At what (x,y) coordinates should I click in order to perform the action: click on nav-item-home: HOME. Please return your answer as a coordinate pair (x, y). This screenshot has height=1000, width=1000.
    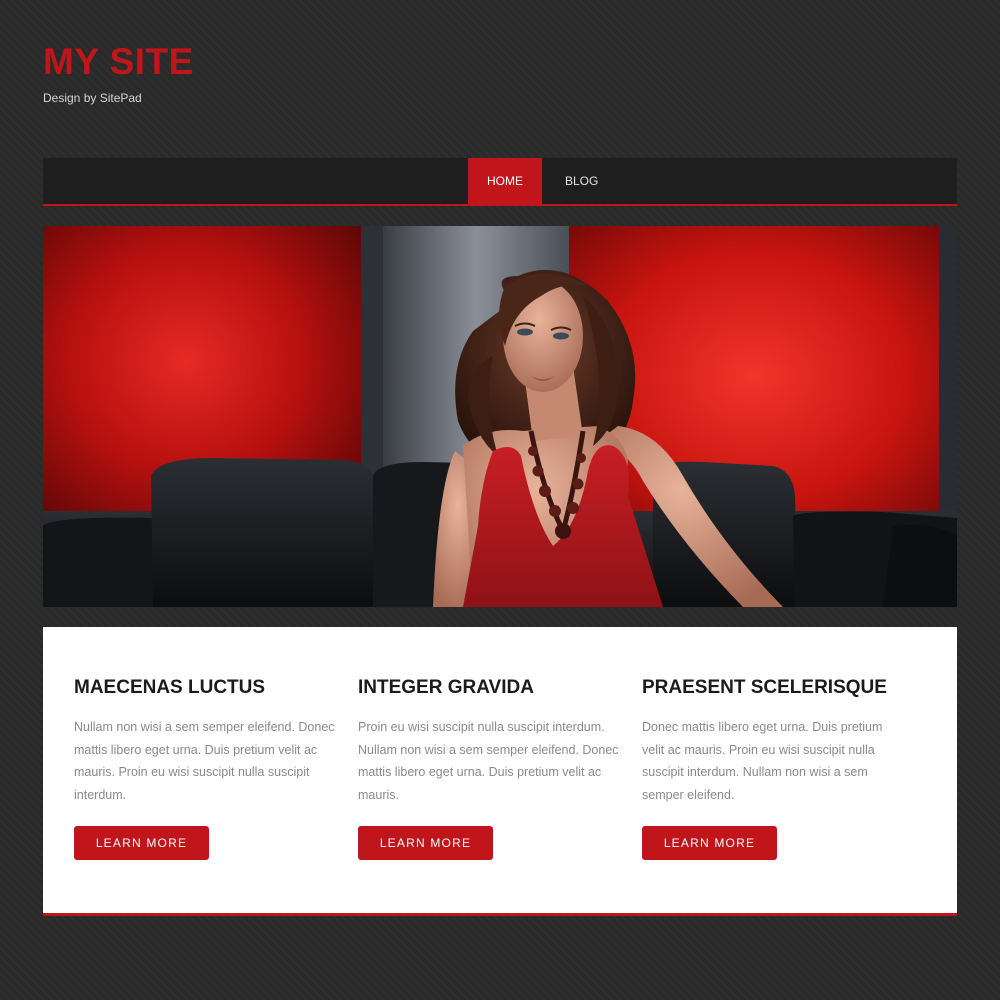
    Looking at the image, I should click on (505, 181).